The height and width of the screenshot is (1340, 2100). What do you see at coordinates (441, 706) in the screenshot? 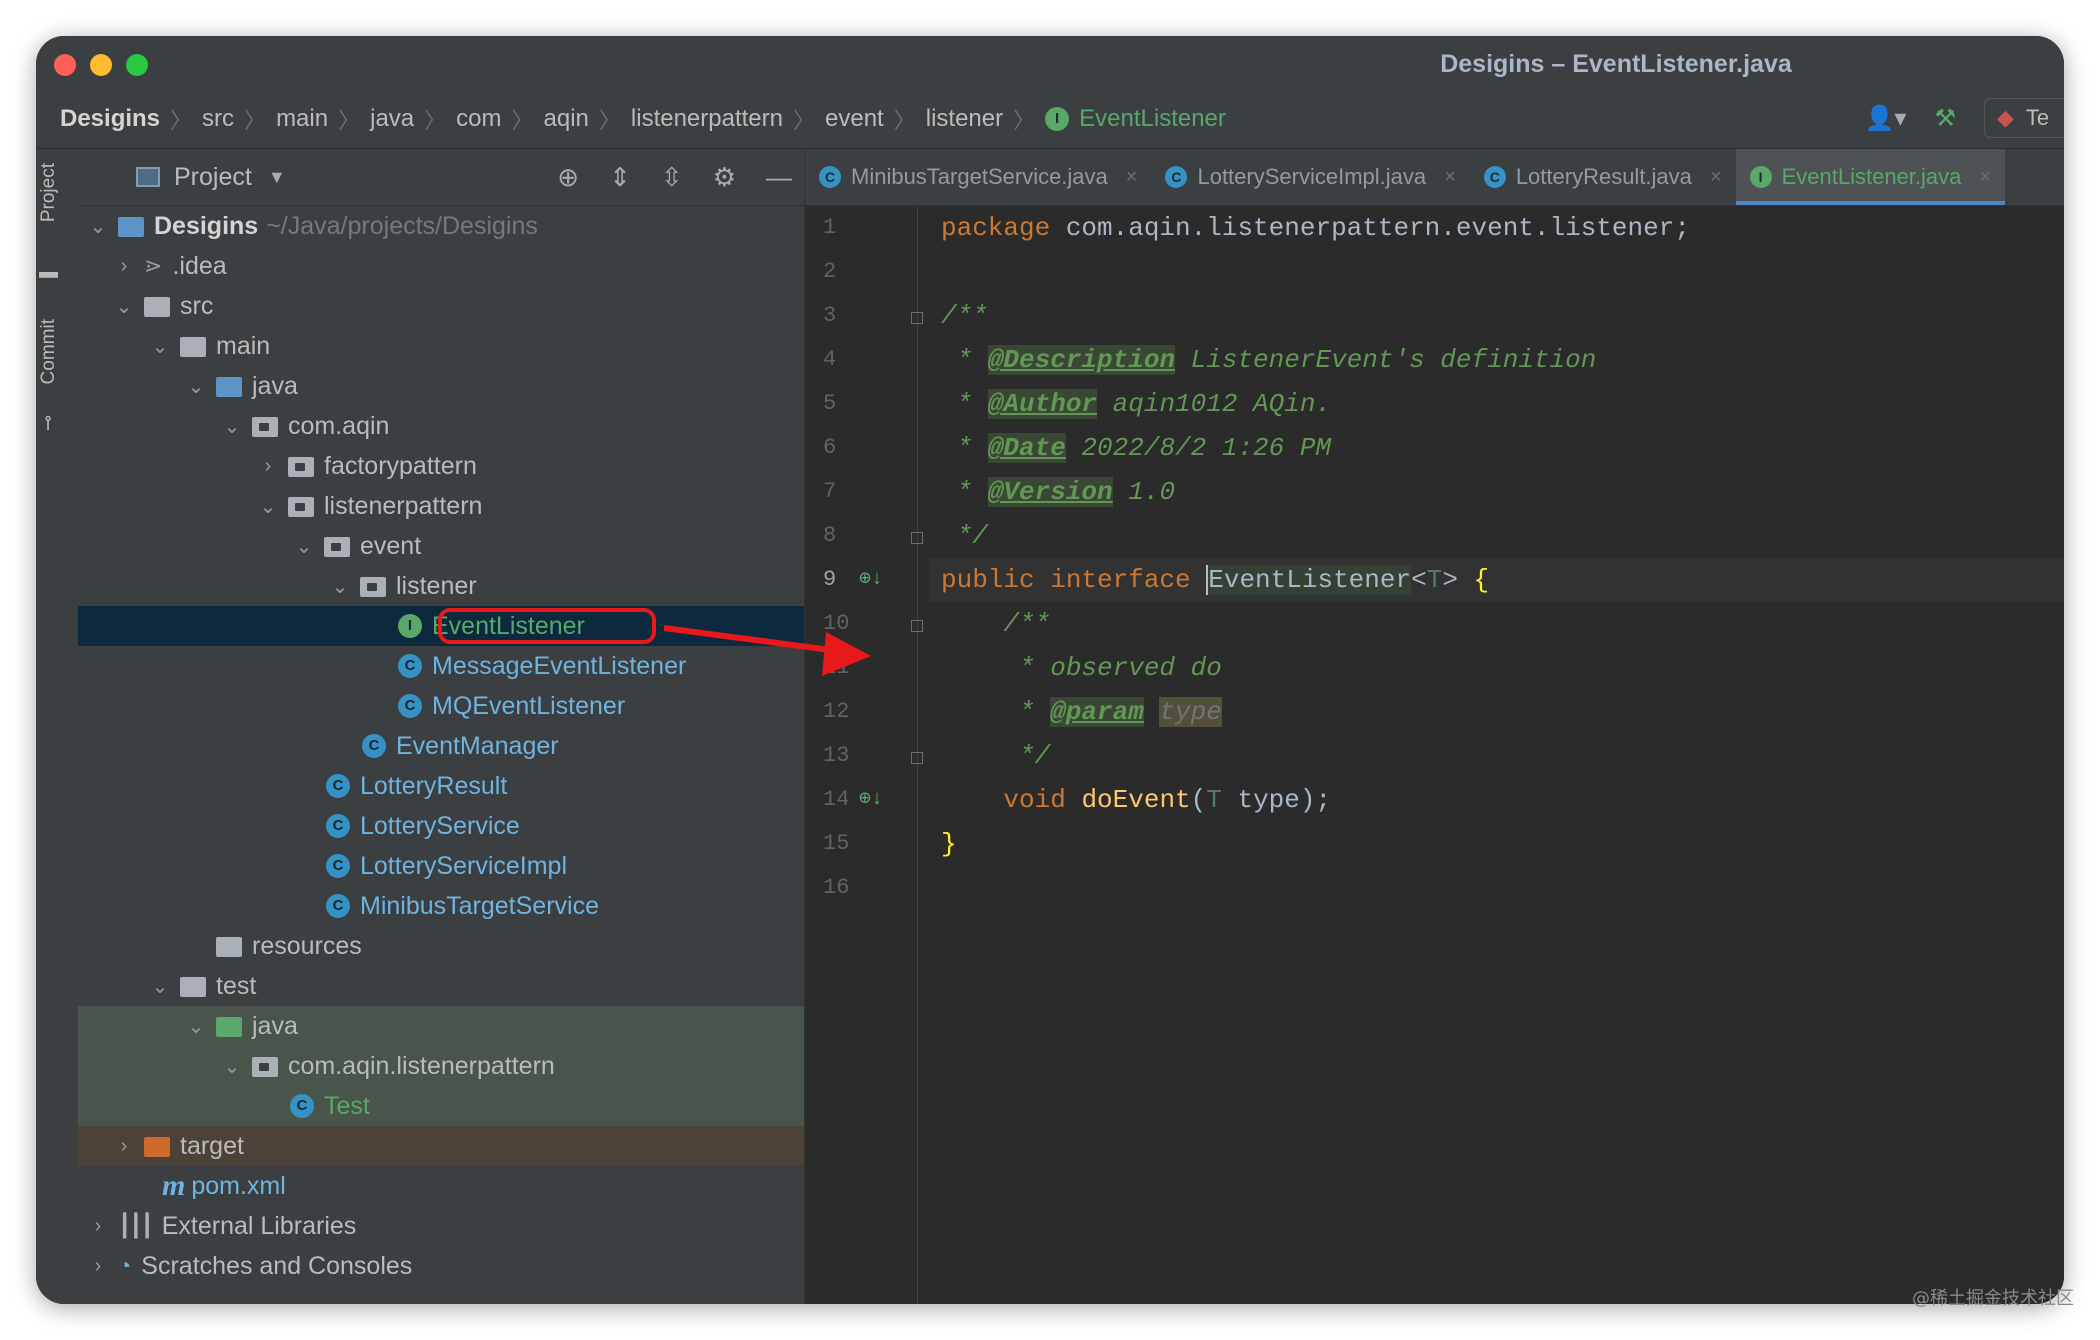
I see `tree-item-mqeventlistener: C MQEventListener` at bounding box center [441, 706].